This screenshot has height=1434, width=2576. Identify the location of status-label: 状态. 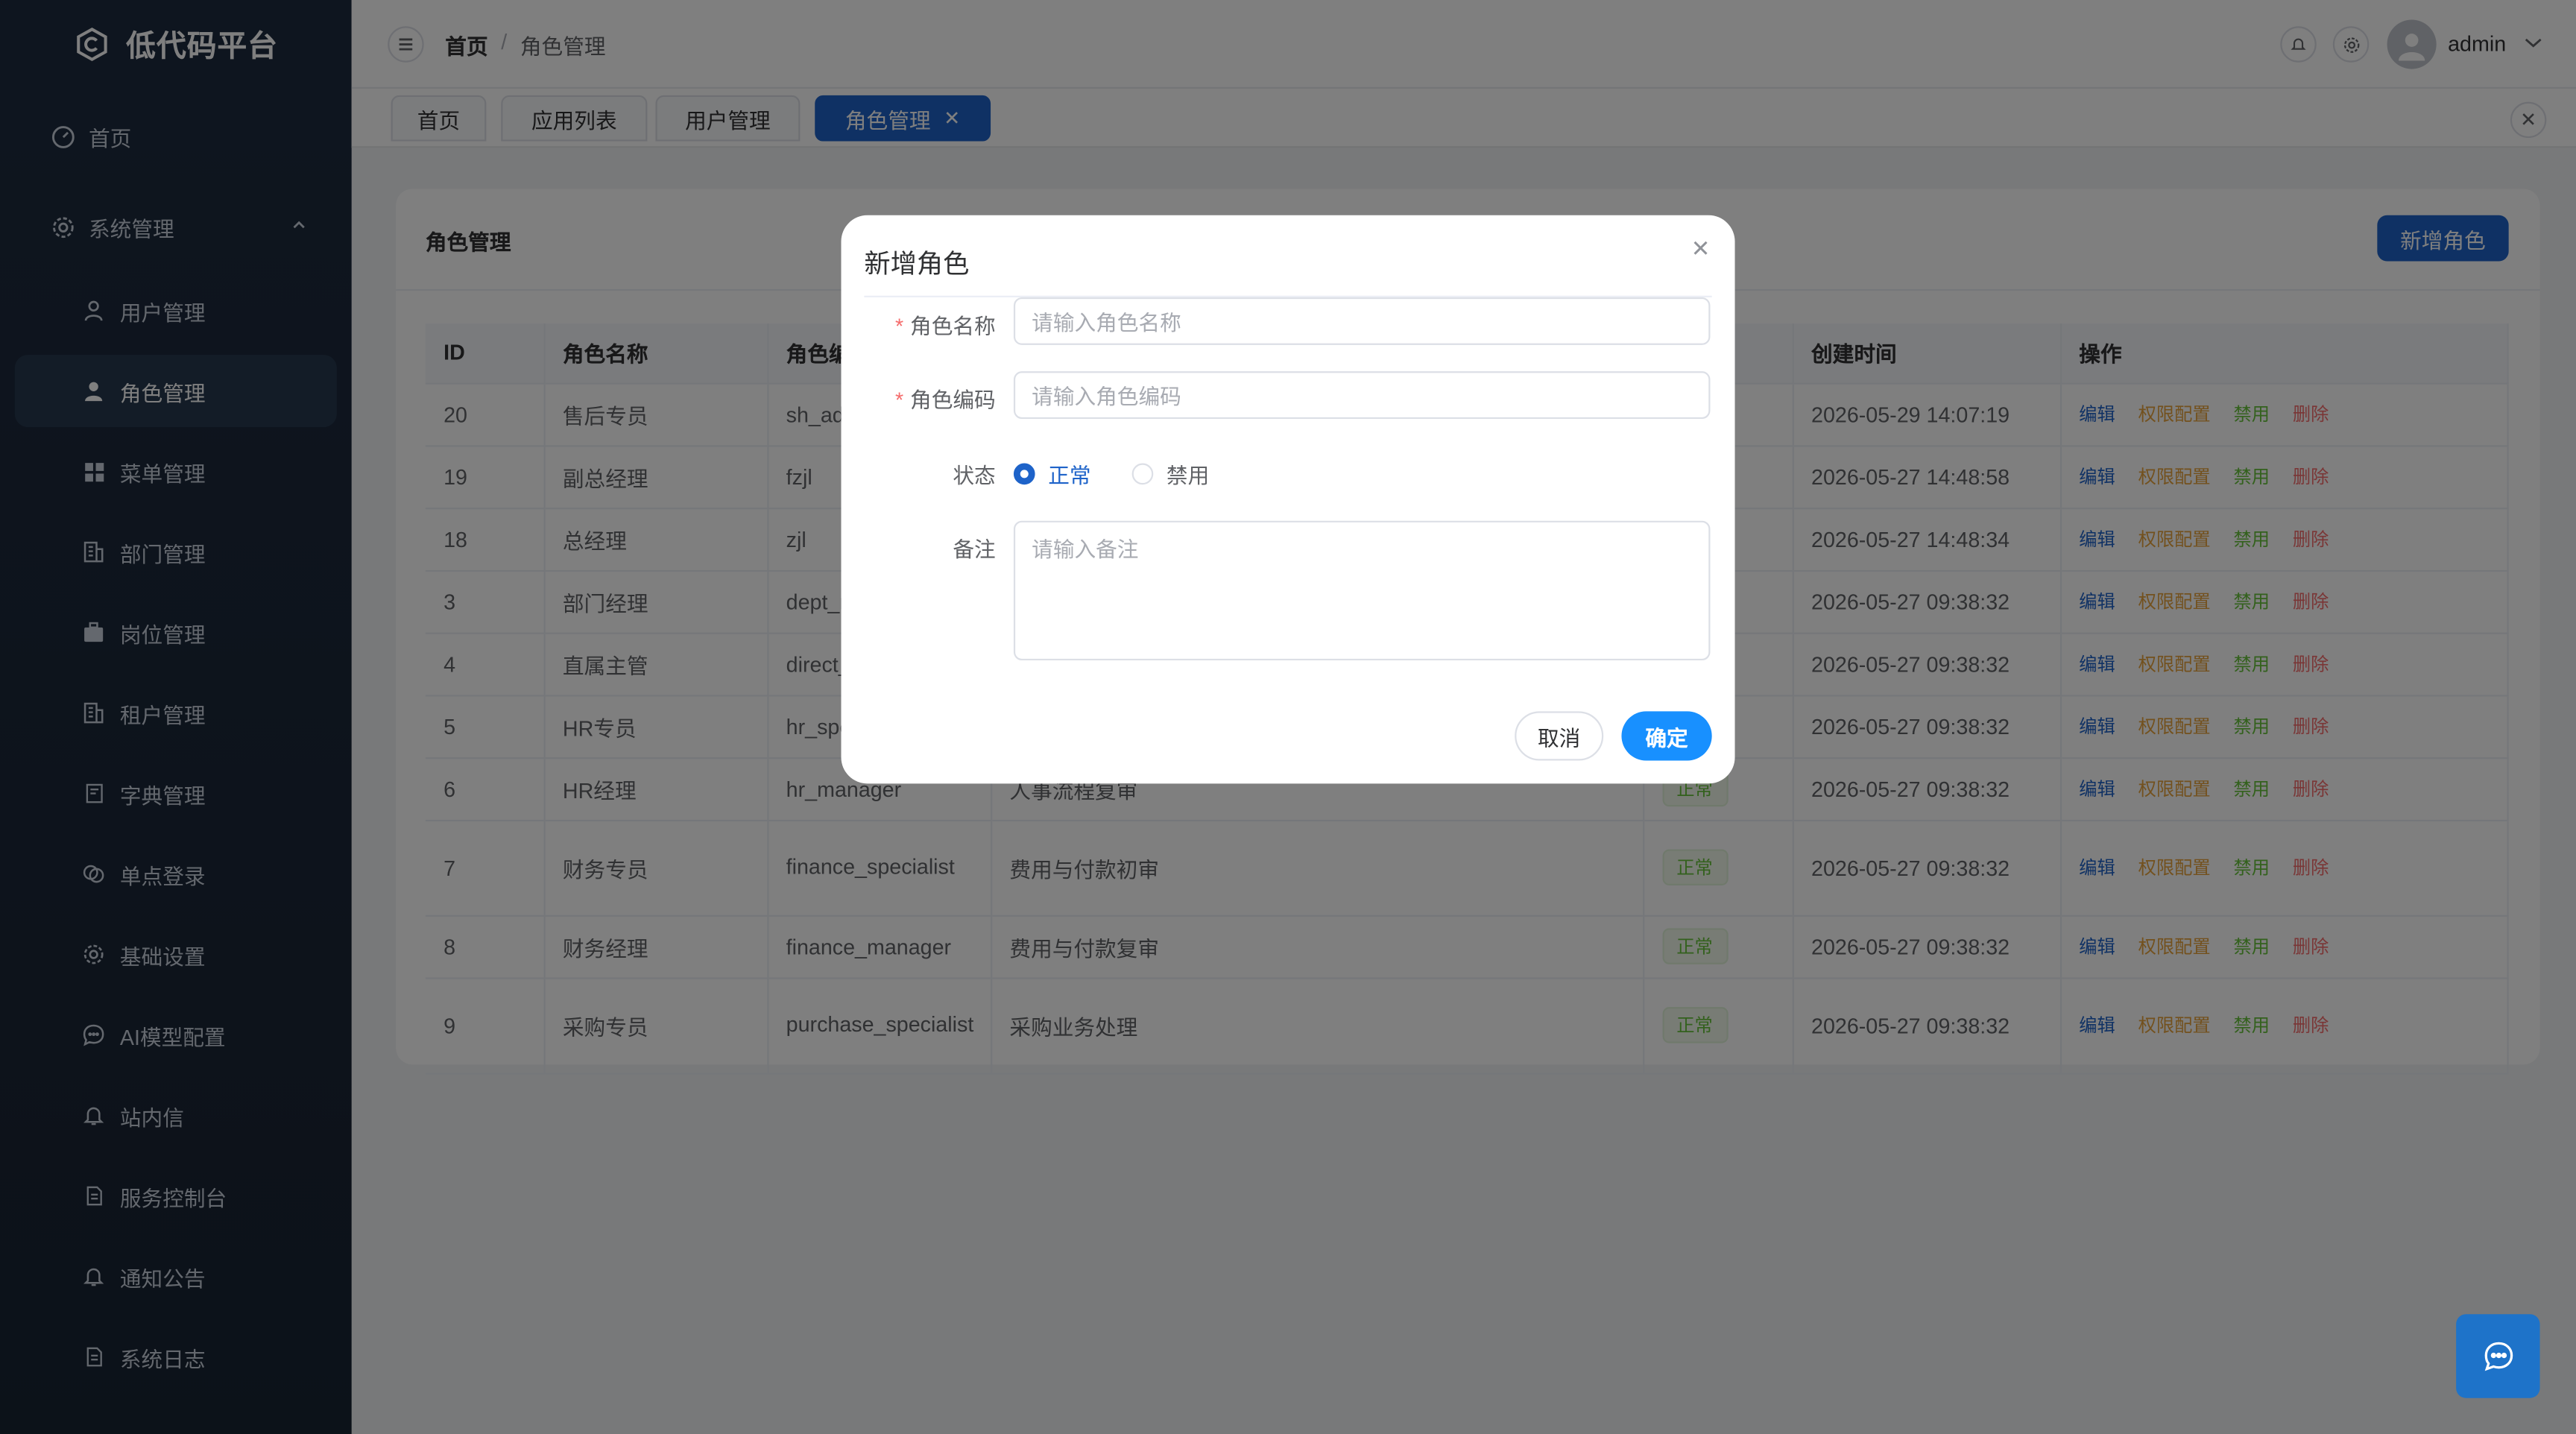
(974, 475).